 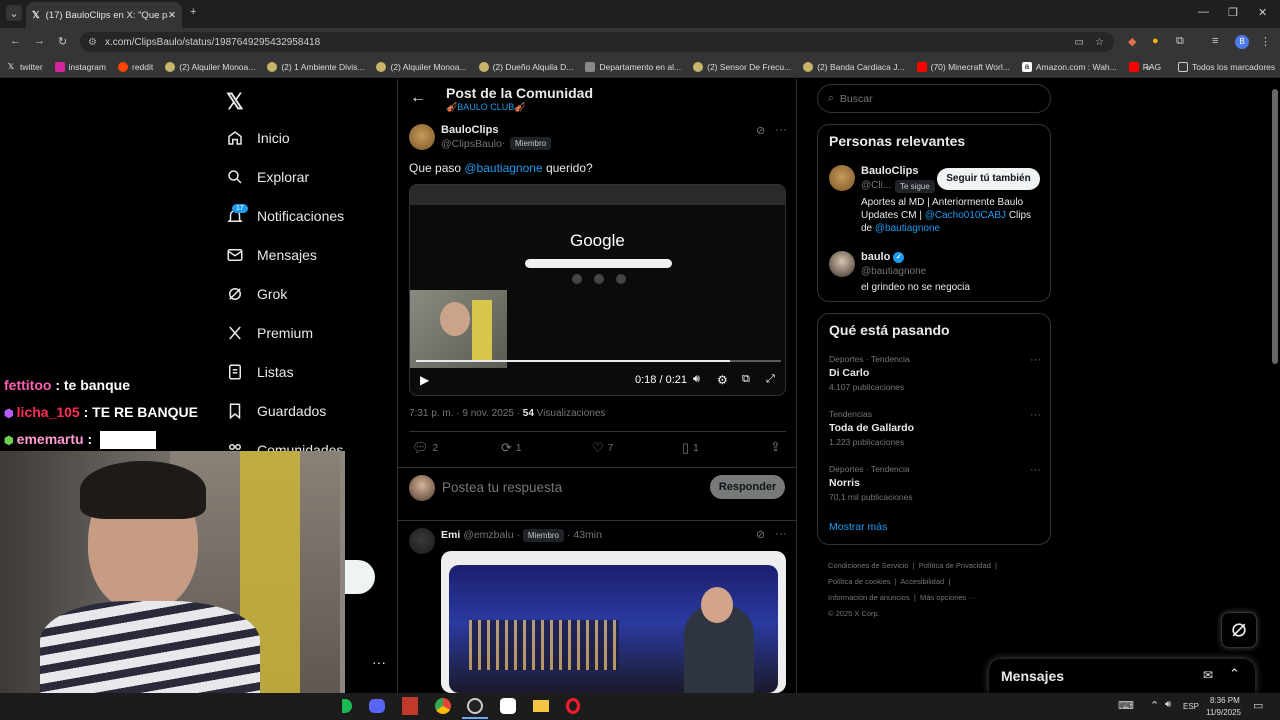 I want to click on search-box: ⌕ Buscar, so click(x=934, y=98).